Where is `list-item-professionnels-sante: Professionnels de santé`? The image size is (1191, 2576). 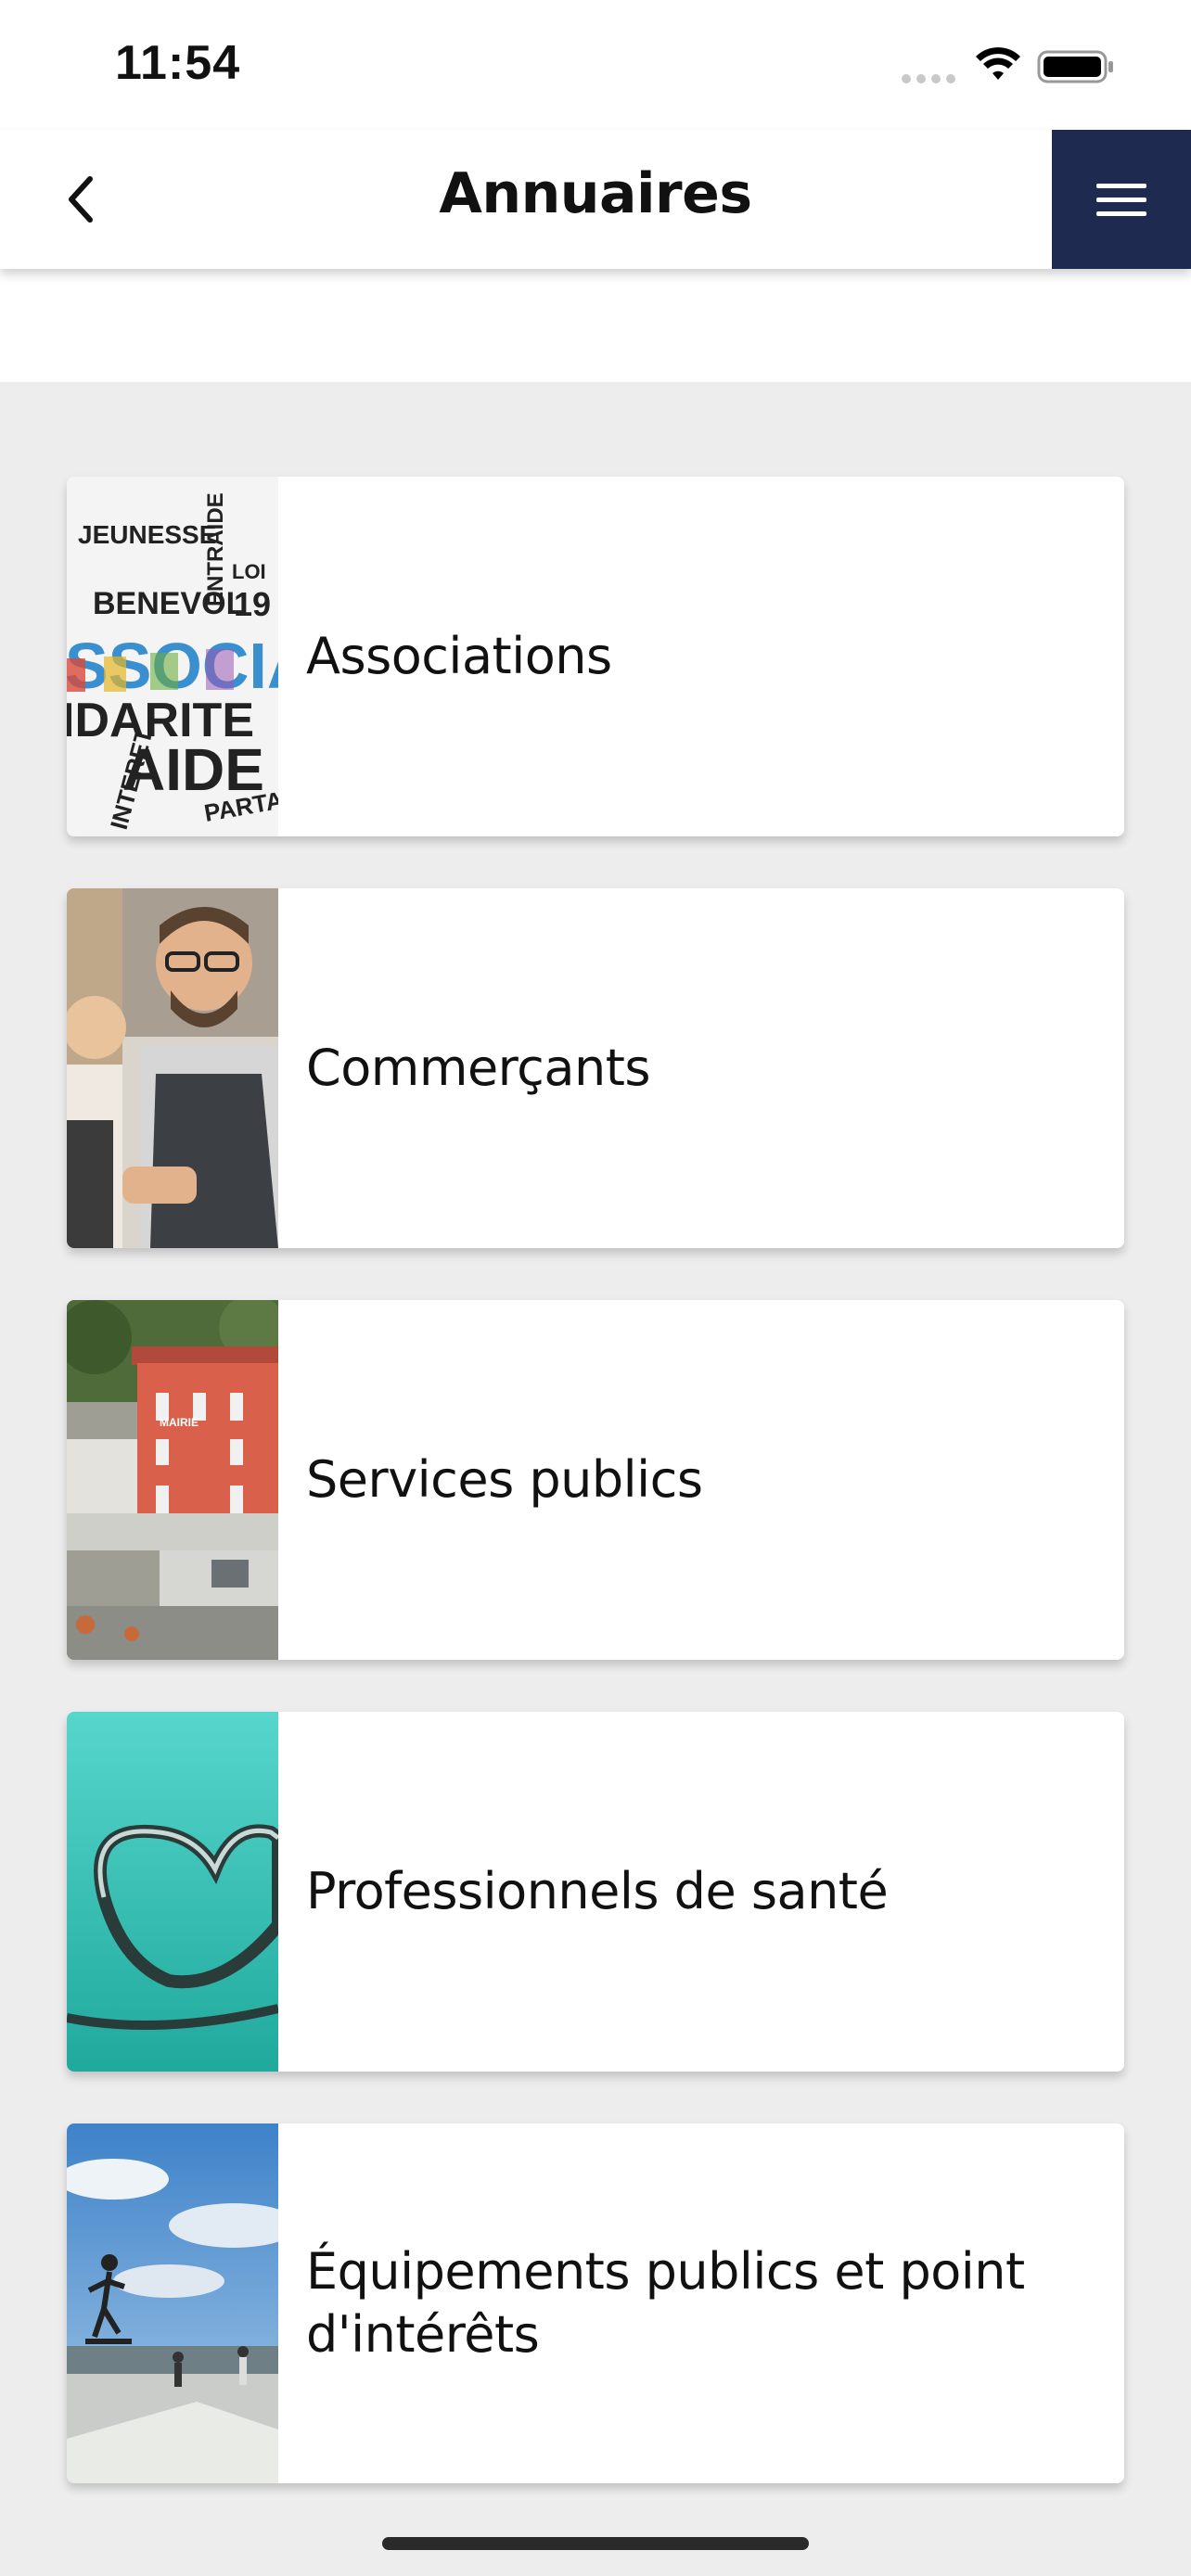 list-item-professionnels-sante: Professionnels de santé is located at coordinates (595, 1892).